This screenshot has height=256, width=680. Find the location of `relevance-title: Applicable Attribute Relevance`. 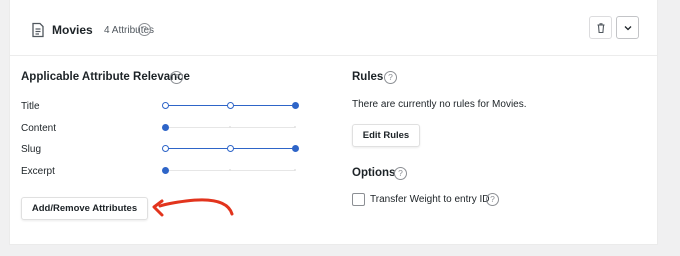

relevance-title: Applicable Attribute Relevance is located at coordinates (105, 77).